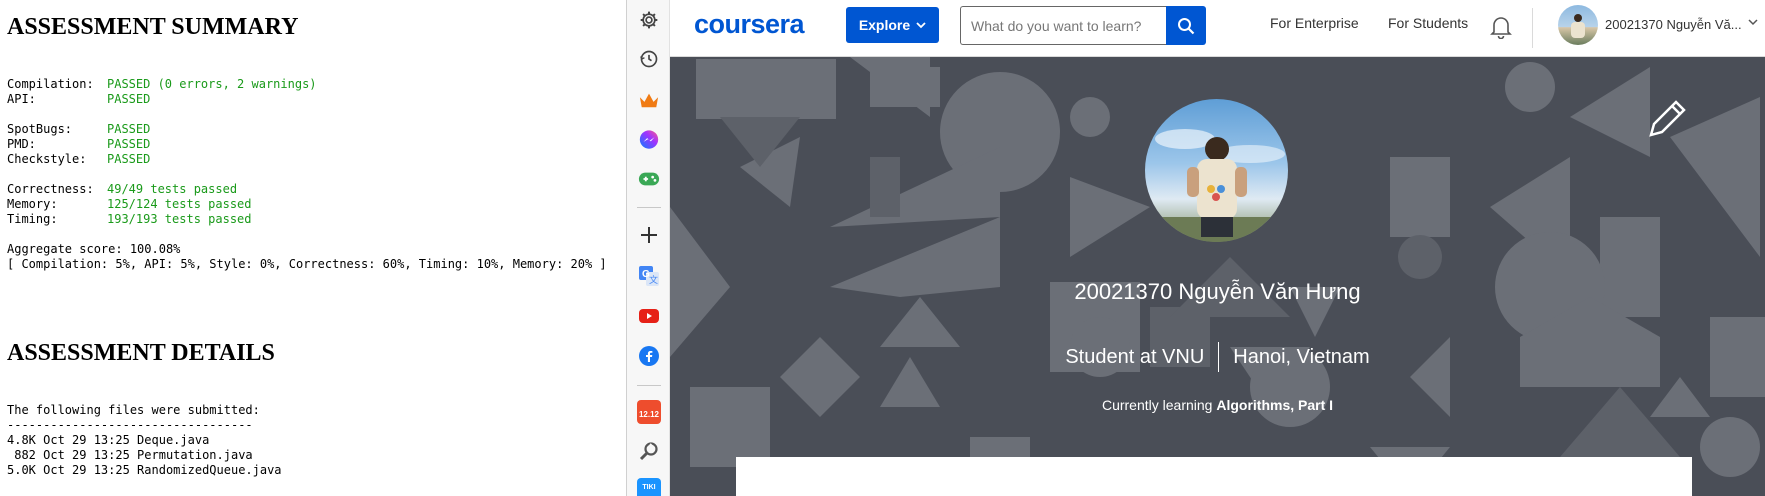  Describe the element at coordinates (1216, 170) in the screenshot. I see `profile-avatar` at that location.